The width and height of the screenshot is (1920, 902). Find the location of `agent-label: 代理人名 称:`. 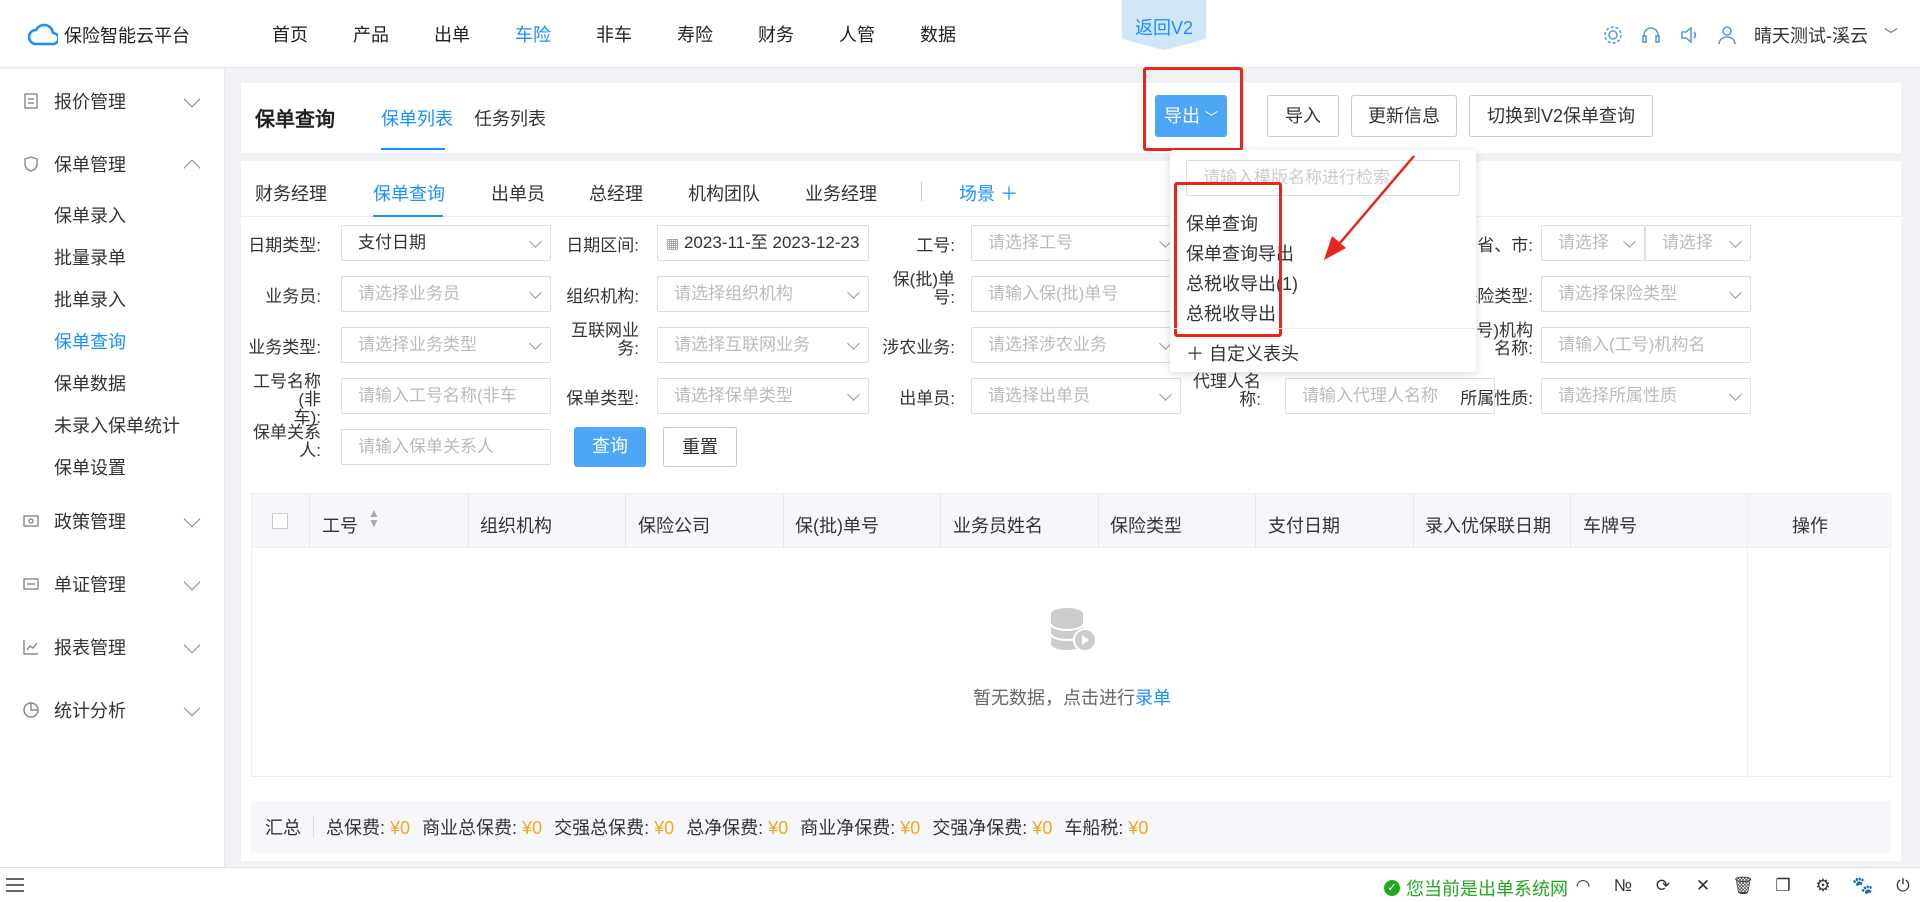

agent-label: 代理人名 称: is located at coordinates (1221, 391).